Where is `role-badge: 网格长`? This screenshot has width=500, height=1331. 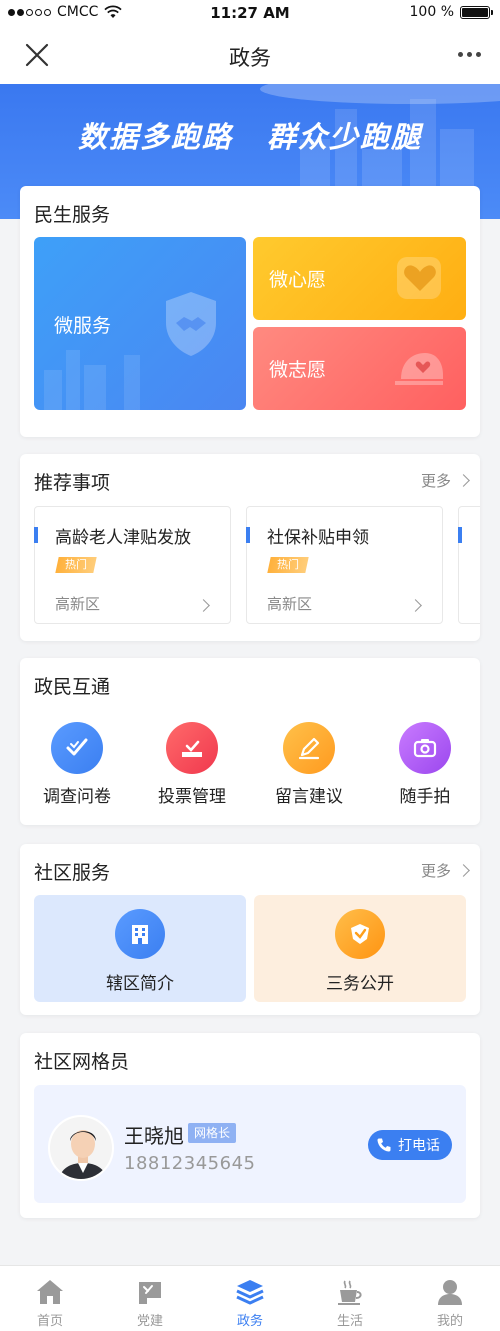
role-badge: 网格长 is located at coordinates (212, 1133).